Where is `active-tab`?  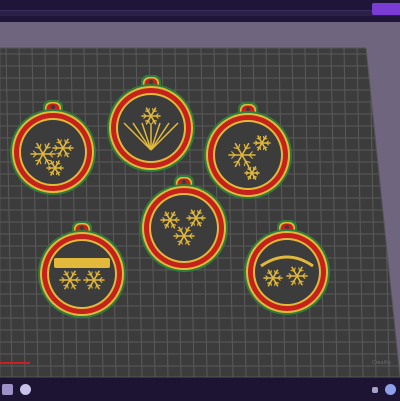 active-tab is located at coordinates (386, 9).